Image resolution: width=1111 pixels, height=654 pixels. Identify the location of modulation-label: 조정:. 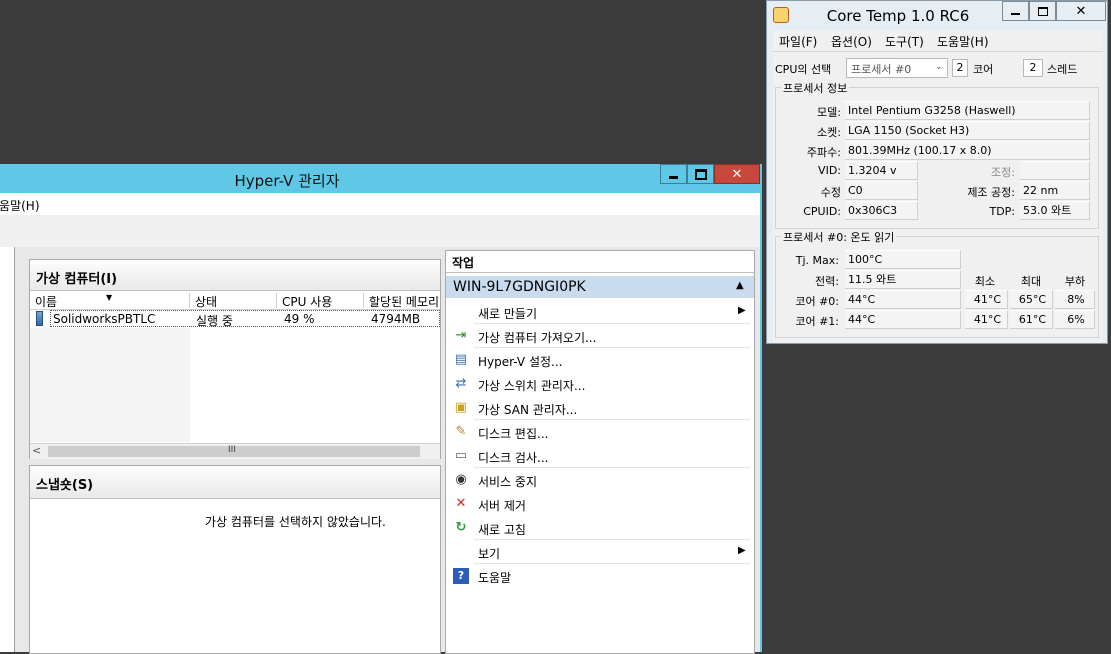
(1003, 172).